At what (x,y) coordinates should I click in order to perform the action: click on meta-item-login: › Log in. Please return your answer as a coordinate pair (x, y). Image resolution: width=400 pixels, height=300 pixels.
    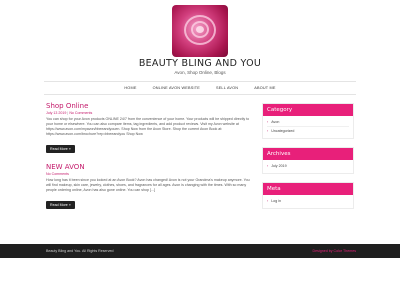
    Looking at the image, I should click on (308, 201).